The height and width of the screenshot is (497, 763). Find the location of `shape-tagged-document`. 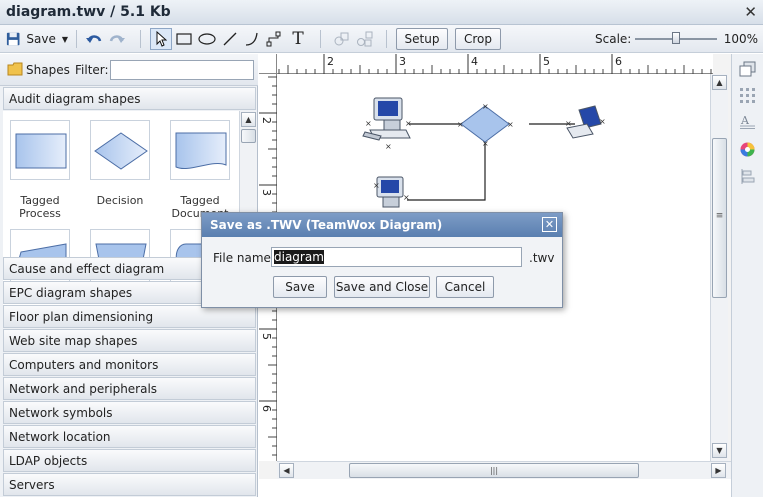

shape-tagged-document is located at coordinates (200, 150).